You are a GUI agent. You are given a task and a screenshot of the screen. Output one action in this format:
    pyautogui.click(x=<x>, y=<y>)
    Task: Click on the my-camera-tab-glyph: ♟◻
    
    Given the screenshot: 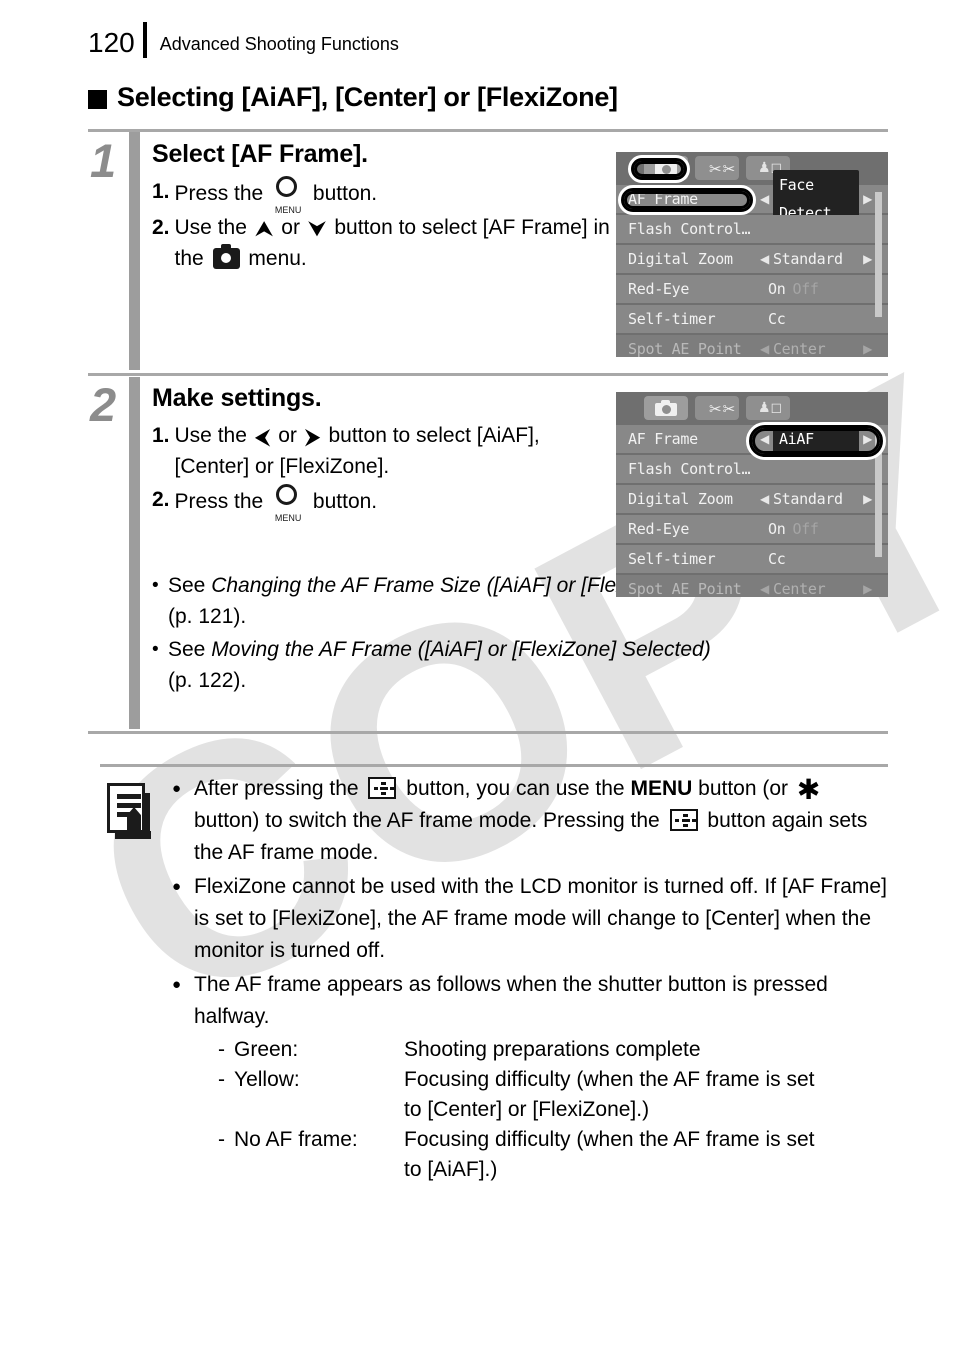 What is the action you would take?
    pyautogui.click(x=770, y=408)
    